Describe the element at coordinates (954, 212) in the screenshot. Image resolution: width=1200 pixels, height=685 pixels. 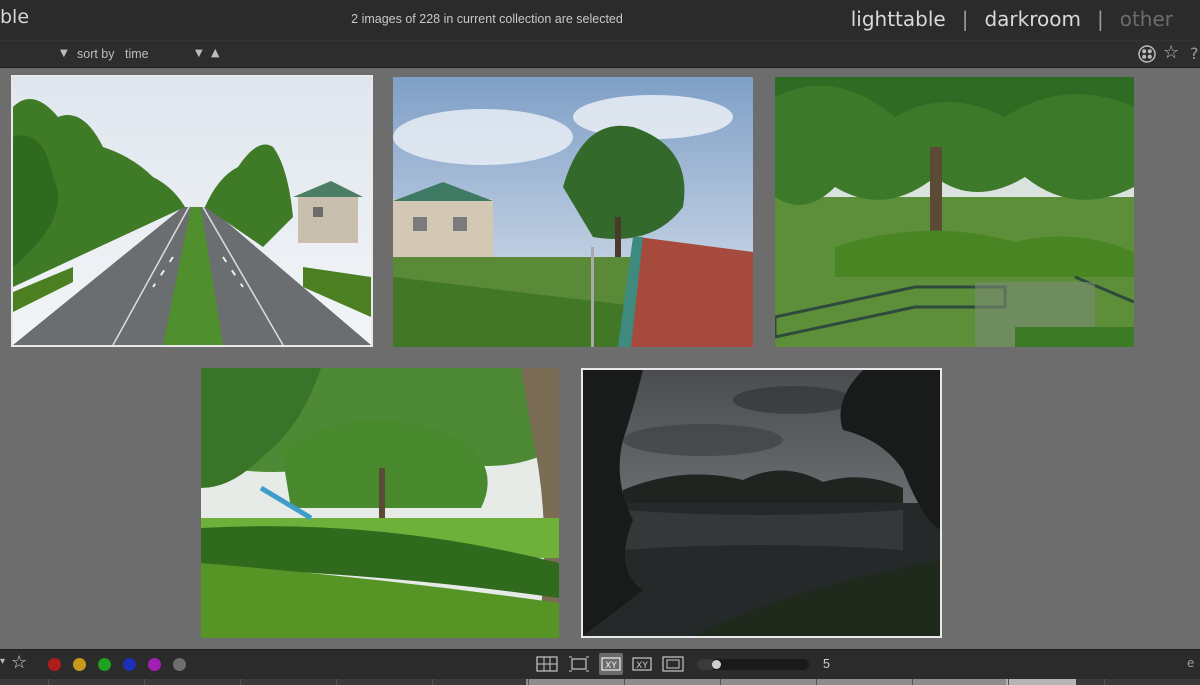
I see `thumbnail-park-trees-railing` at that location.